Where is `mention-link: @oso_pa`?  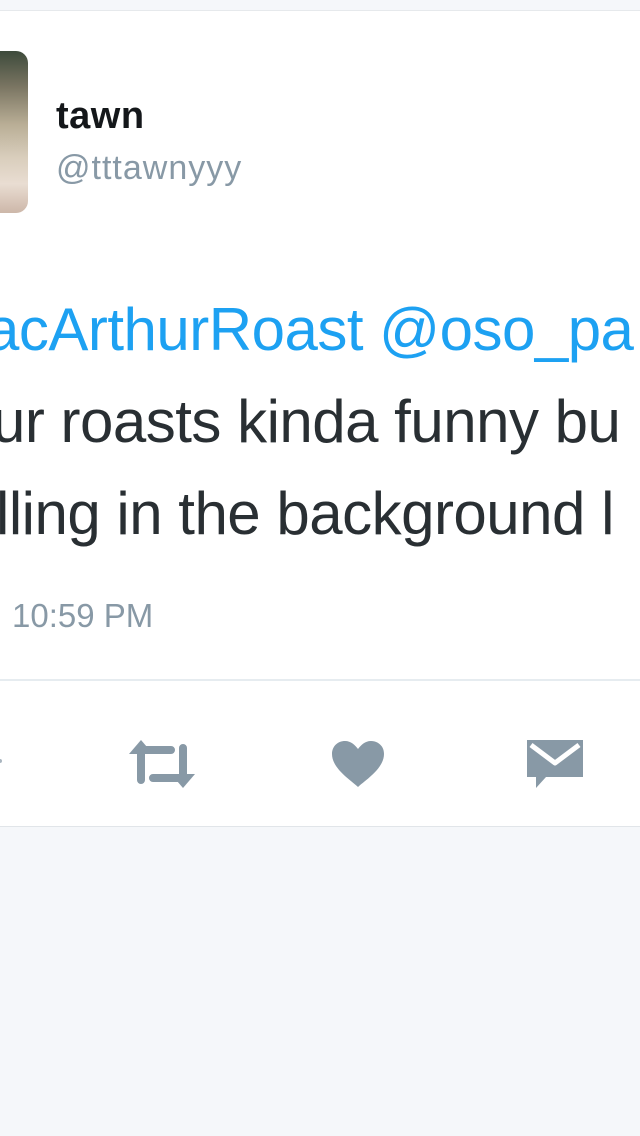 mention-link: @oso_pa is located at coordinates (506, 329).